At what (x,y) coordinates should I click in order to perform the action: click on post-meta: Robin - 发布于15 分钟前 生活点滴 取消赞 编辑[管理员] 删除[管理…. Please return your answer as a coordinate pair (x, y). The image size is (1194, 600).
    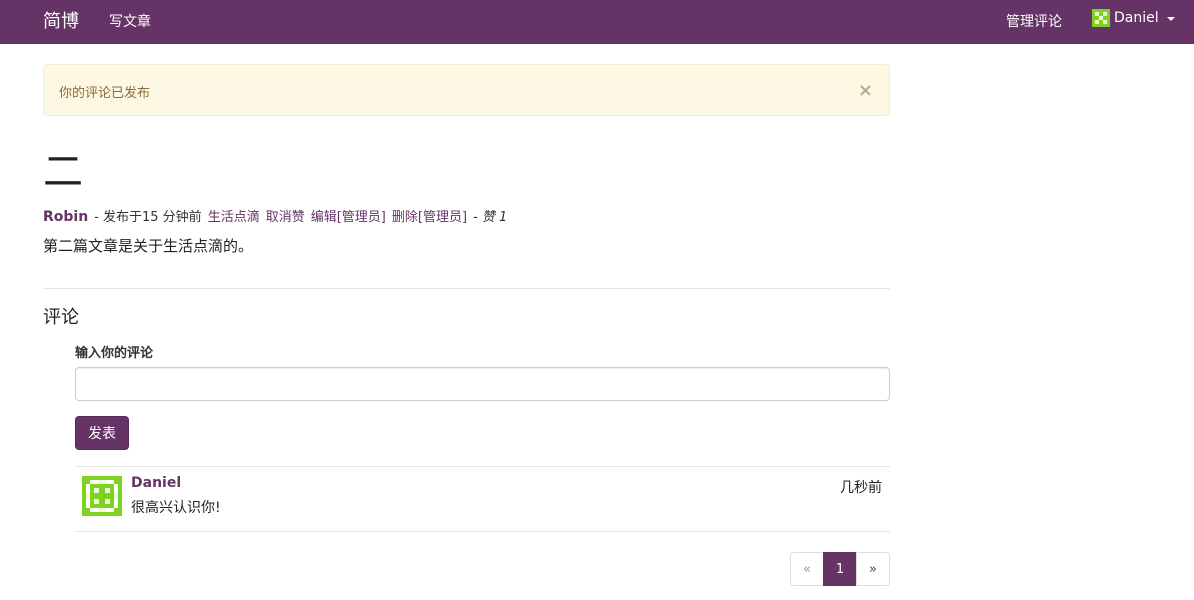
    Looking at the image, I should click on (275, 215).